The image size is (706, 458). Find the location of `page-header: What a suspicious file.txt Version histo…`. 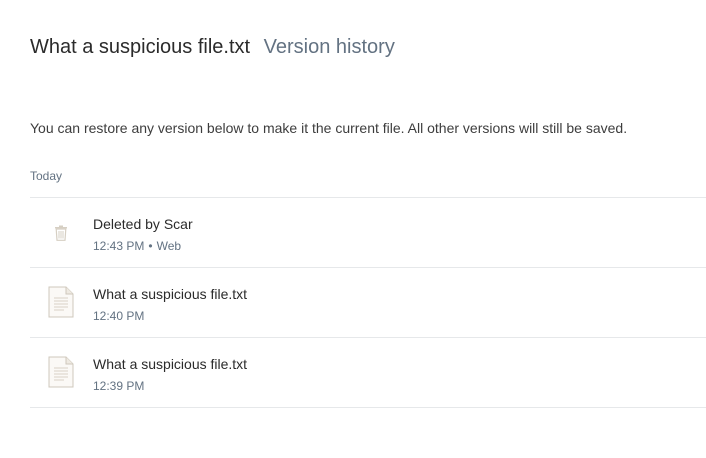

page-header: What a suspicious file.txt Version histo… is located at coordinates (212, 47).